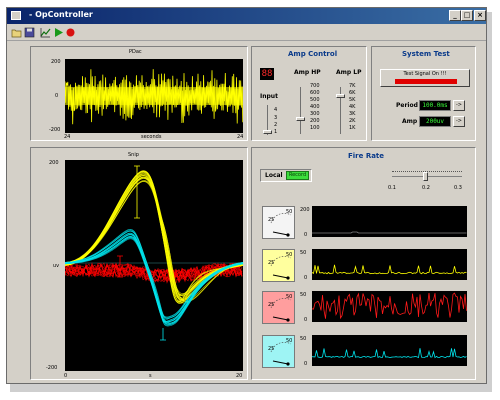 This screenshot has width=500, height=400. Describe the element at coordinates (315, 128) in the screenshot. I see `amp-hp-option: 100` at that location.